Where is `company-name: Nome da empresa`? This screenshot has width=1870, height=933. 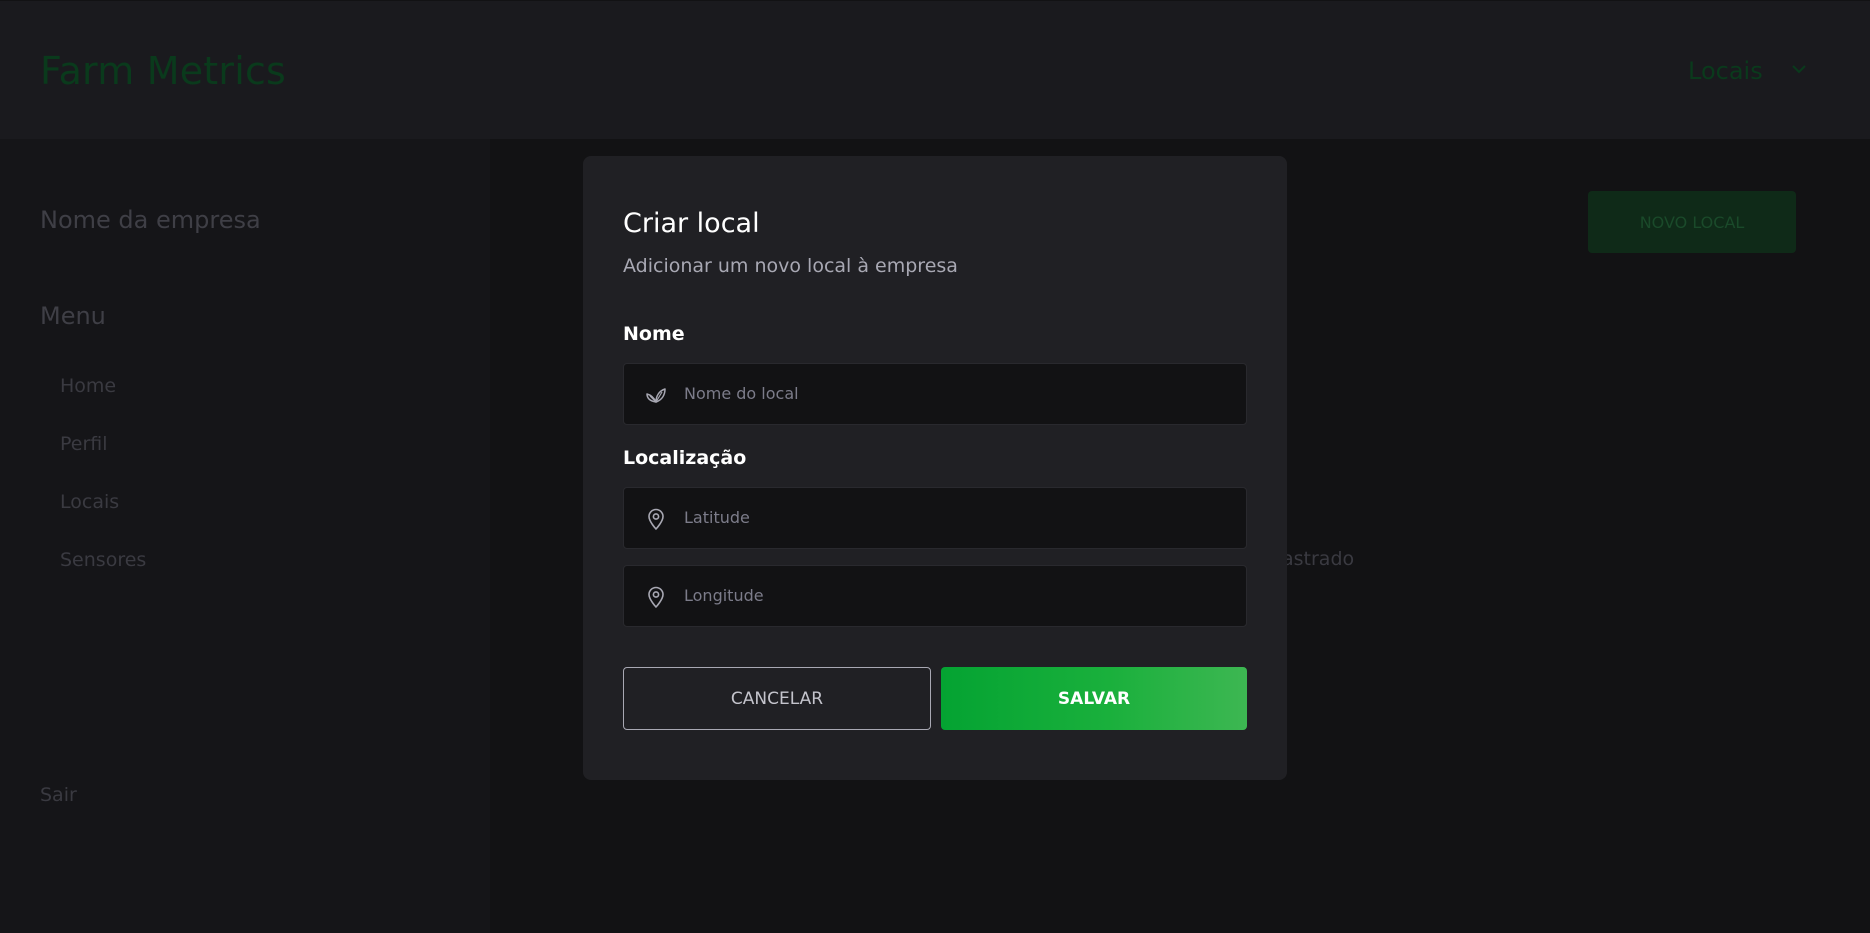
company-name: Nome da empresa is located at coordinates (150, 220).